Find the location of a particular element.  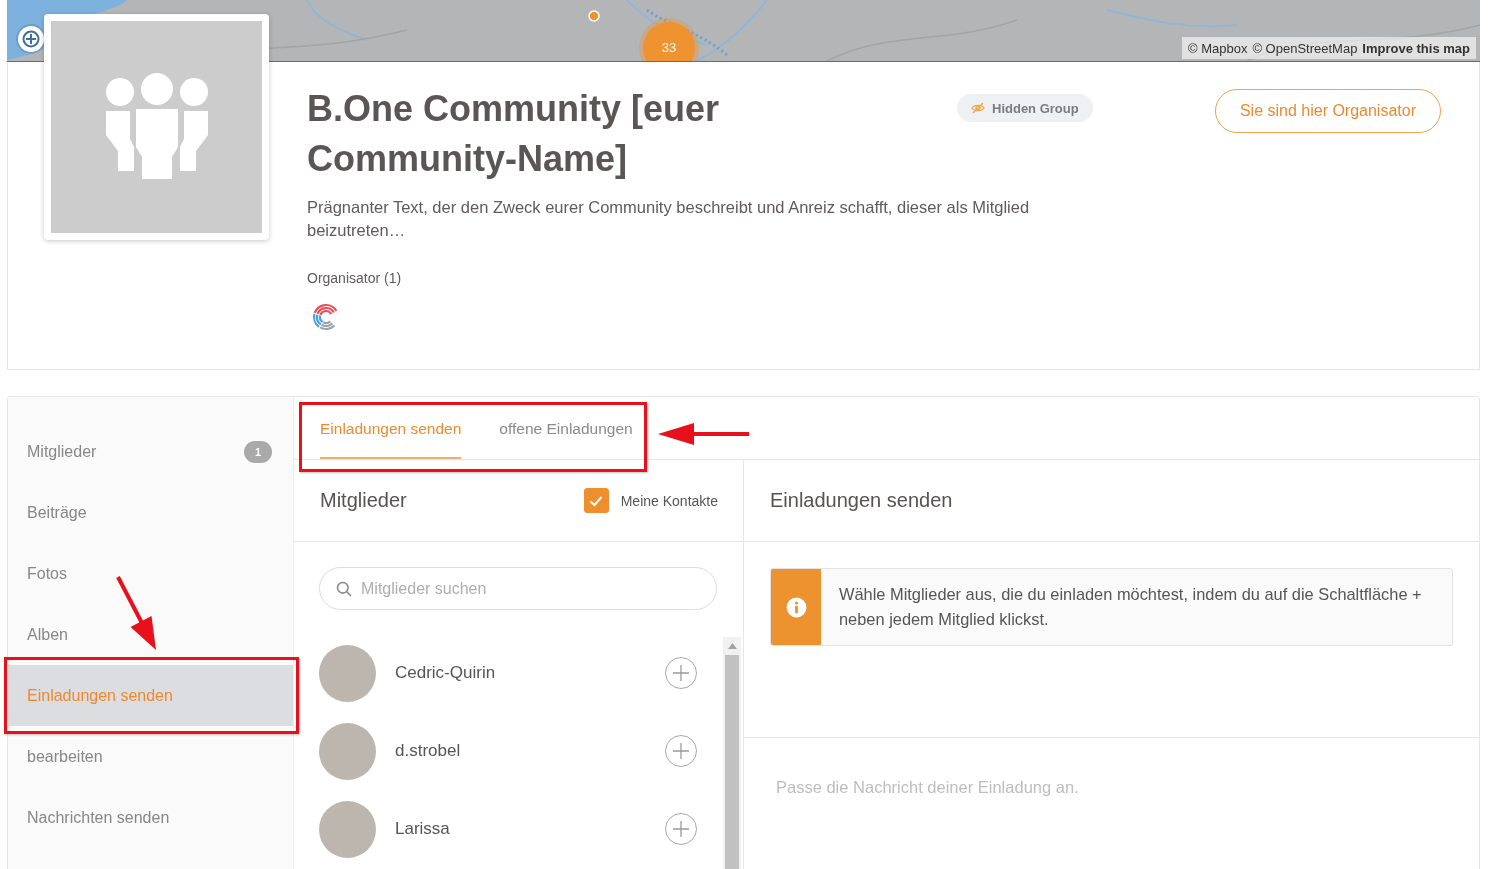

member-name: d.strobel is located at coordinates (428, 751).